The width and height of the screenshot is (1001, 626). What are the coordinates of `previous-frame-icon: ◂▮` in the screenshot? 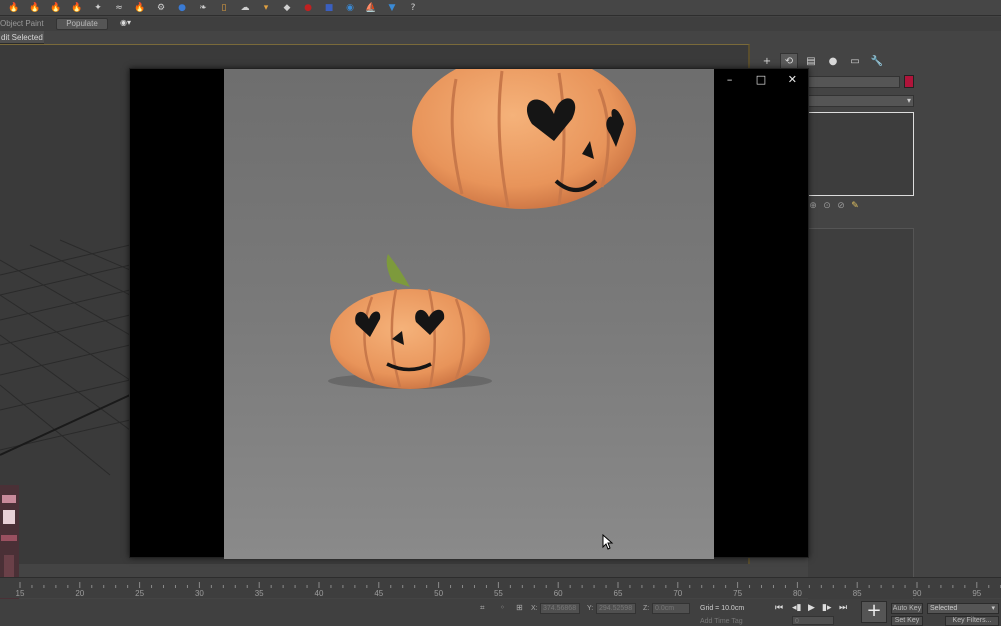 It's located at (796, 608).